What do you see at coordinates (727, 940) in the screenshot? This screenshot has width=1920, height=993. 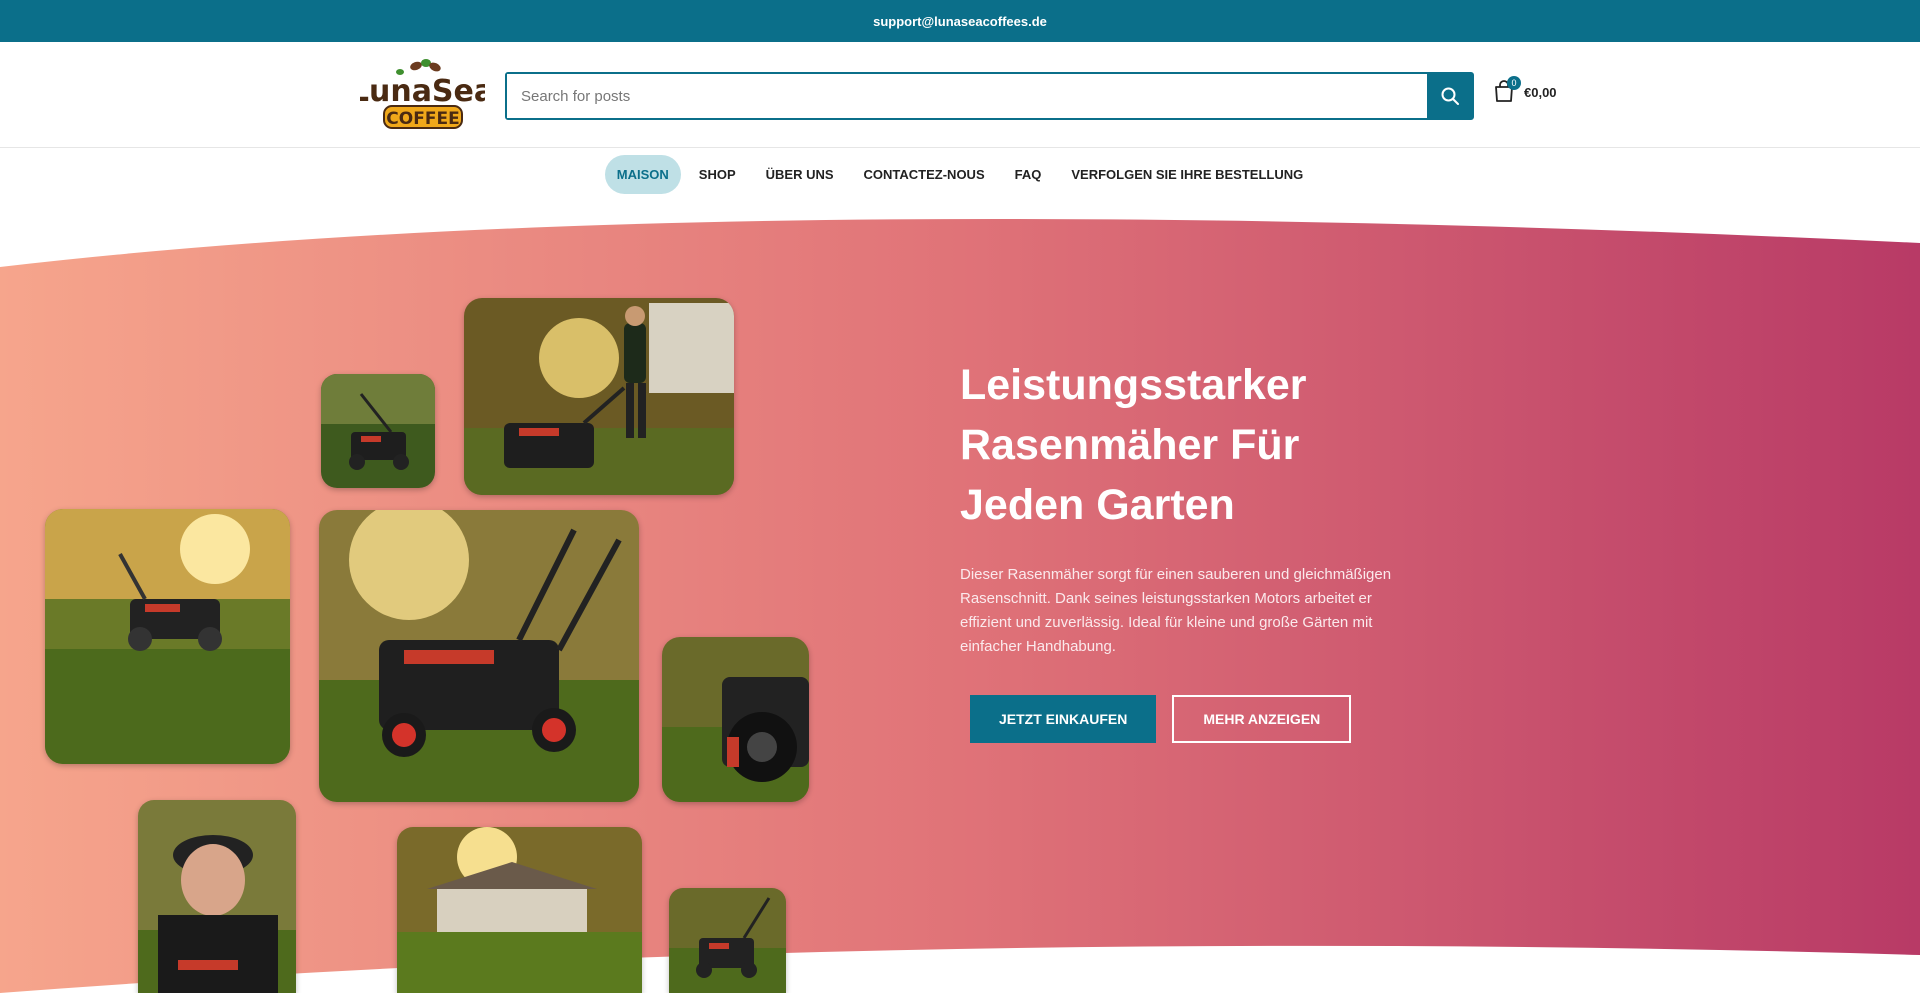 I see `mower-field-photo` at bounding box center [727, 940].